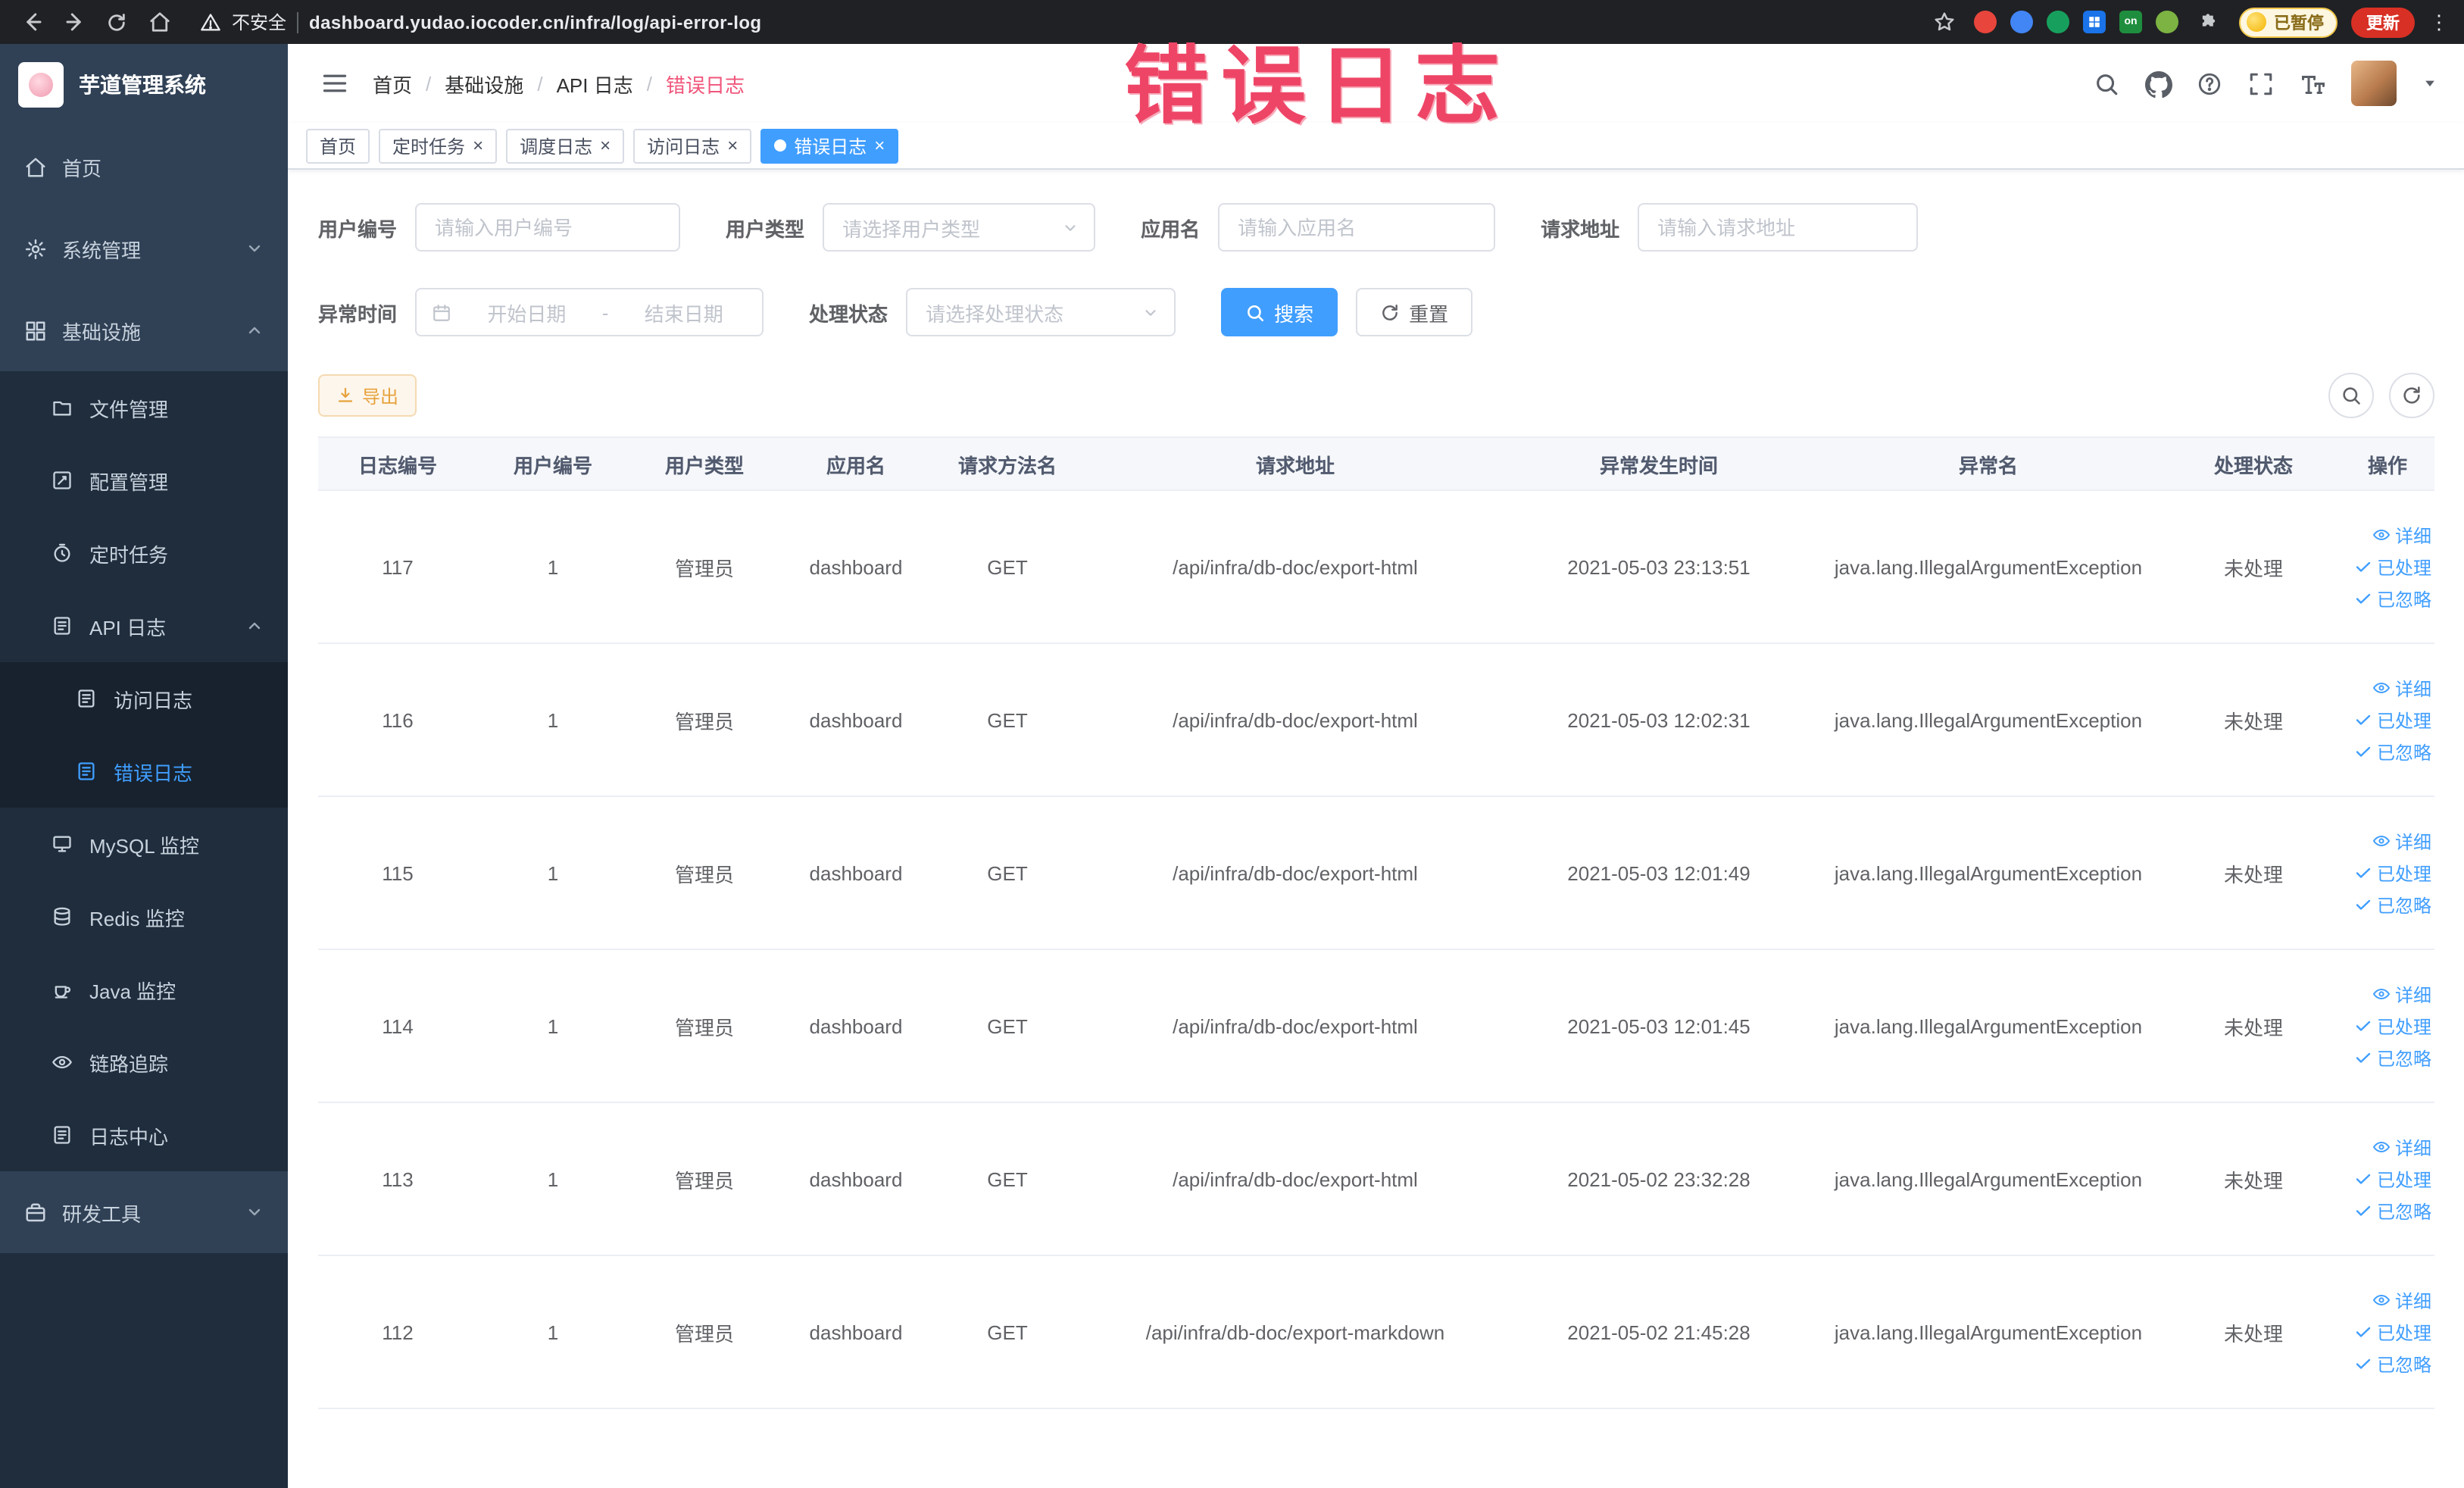  I want to click on request-url-input, so click(1778, 227).